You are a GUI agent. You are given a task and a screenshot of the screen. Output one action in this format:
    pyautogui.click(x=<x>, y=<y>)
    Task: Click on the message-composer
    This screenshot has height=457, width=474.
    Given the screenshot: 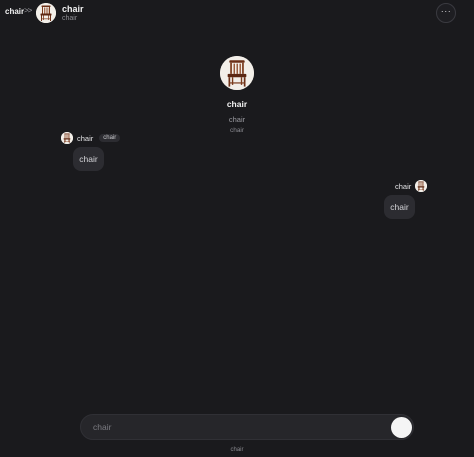 What is the action you would take?
    pyautogui.click(x=247, y=427)
    